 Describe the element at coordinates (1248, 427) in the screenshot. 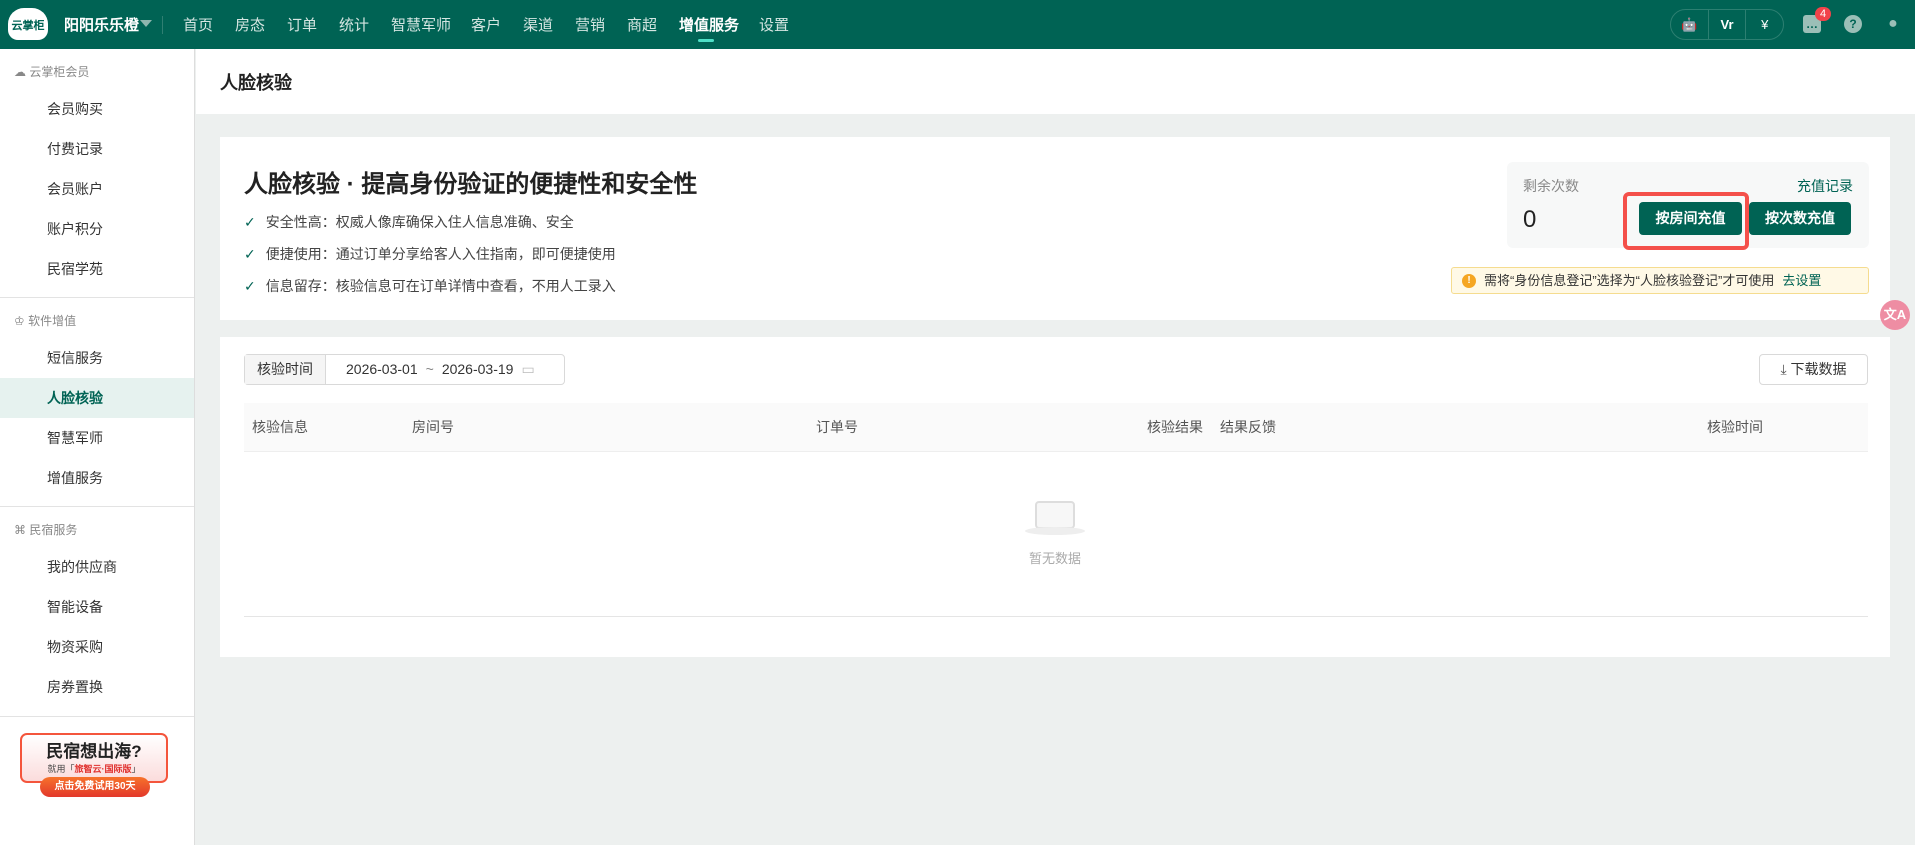

I see `col-feedback: 结果反馈` at that location.